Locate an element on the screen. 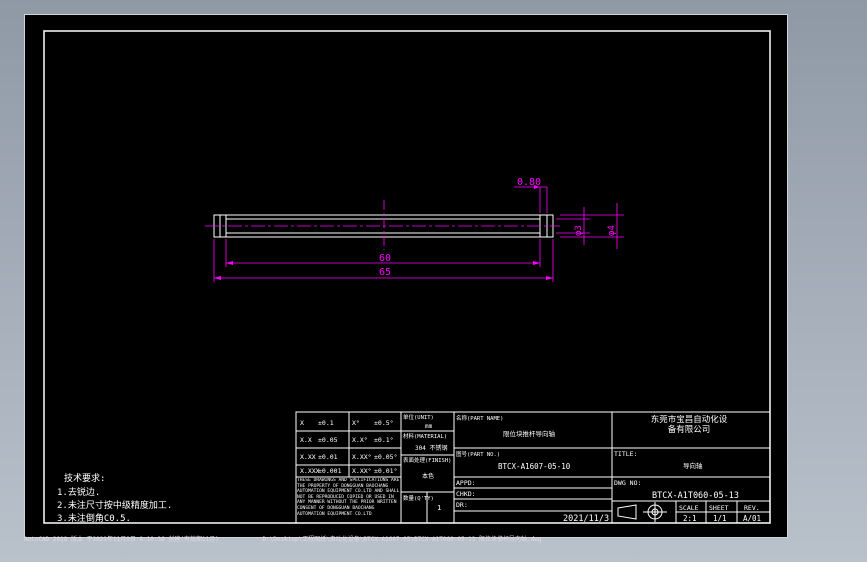  rev-value: A/01 is located at coordinates (752, 518).